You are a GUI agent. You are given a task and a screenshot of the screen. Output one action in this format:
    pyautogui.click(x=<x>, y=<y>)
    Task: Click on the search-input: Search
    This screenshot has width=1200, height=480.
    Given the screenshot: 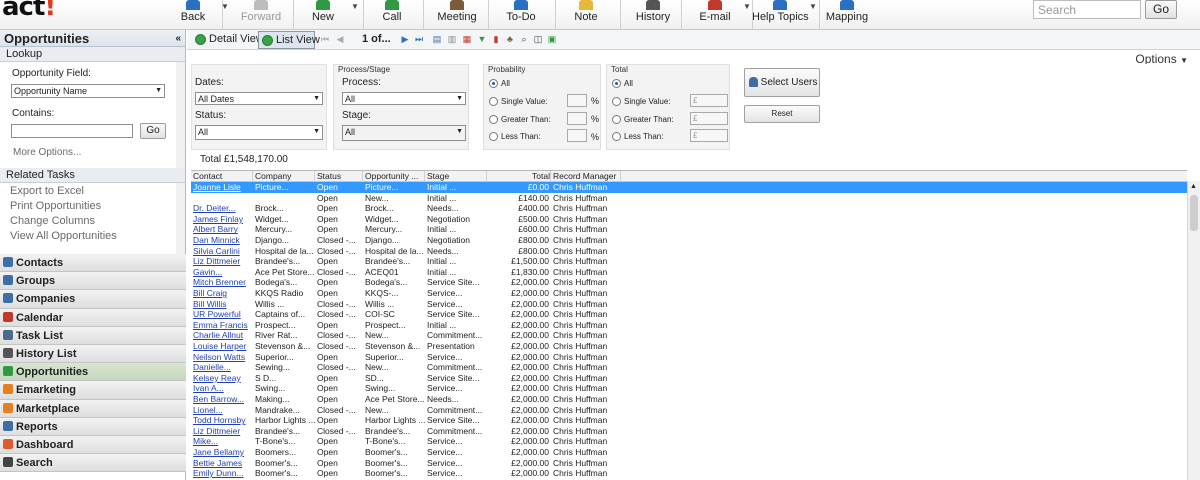 What is the action you would take?
    pyautogui.click(x=1087, y=9)
    